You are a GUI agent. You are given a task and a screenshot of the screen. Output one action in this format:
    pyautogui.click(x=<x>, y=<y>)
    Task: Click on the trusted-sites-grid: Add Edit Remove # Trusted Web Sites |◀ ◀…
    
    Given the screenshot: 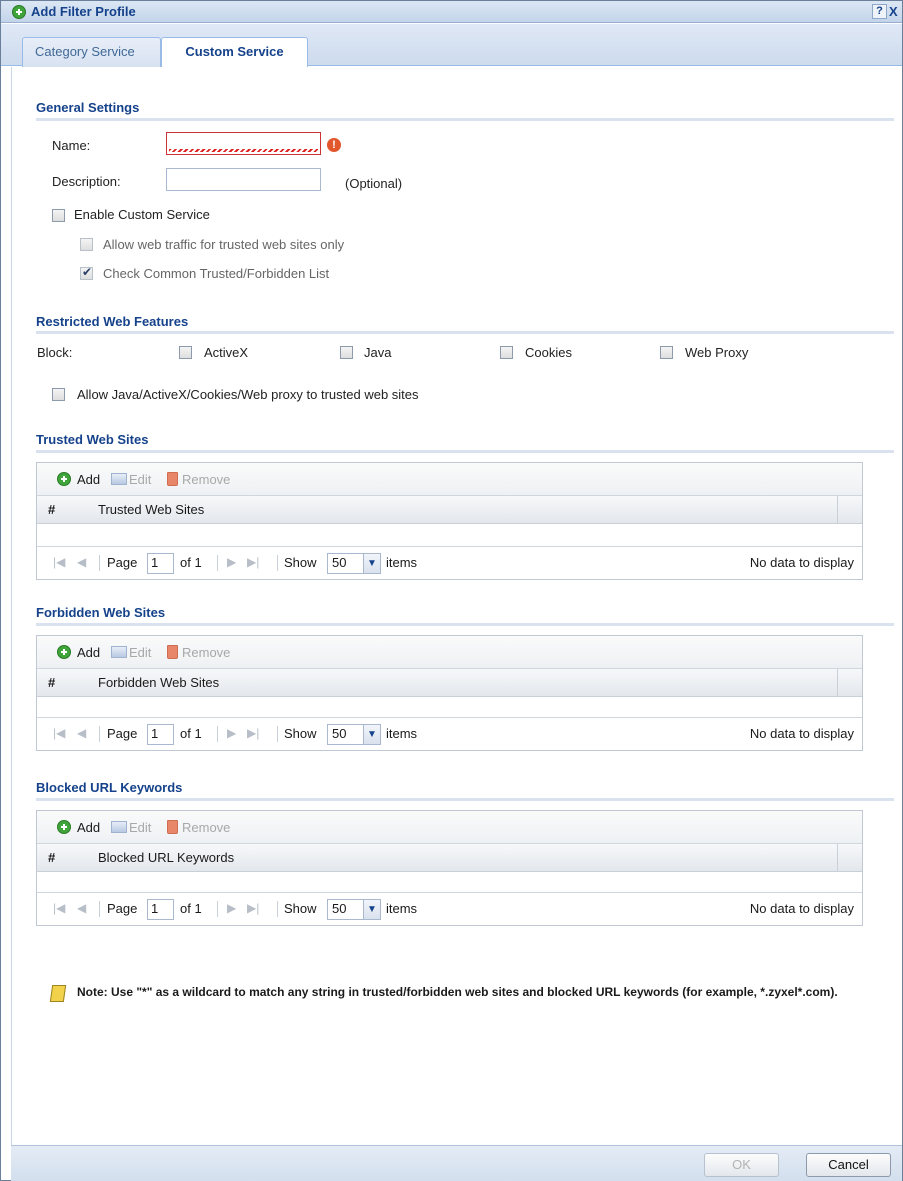 What is the action you would take?
    pyautogui.click(x=449, y=521)
    